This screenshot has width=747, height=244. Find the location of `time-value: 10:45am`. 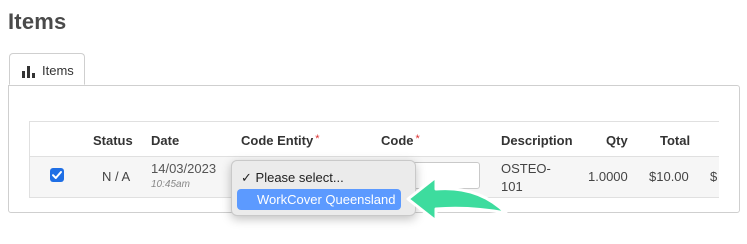

time-value: 10:45am is located at coordinates (170, 184).